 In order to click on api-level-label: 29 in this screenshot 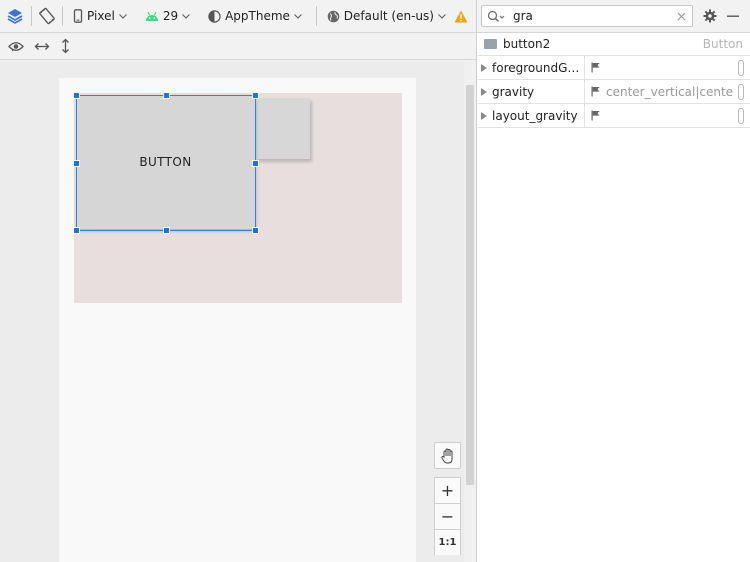, I will do `click(170, 16)`.